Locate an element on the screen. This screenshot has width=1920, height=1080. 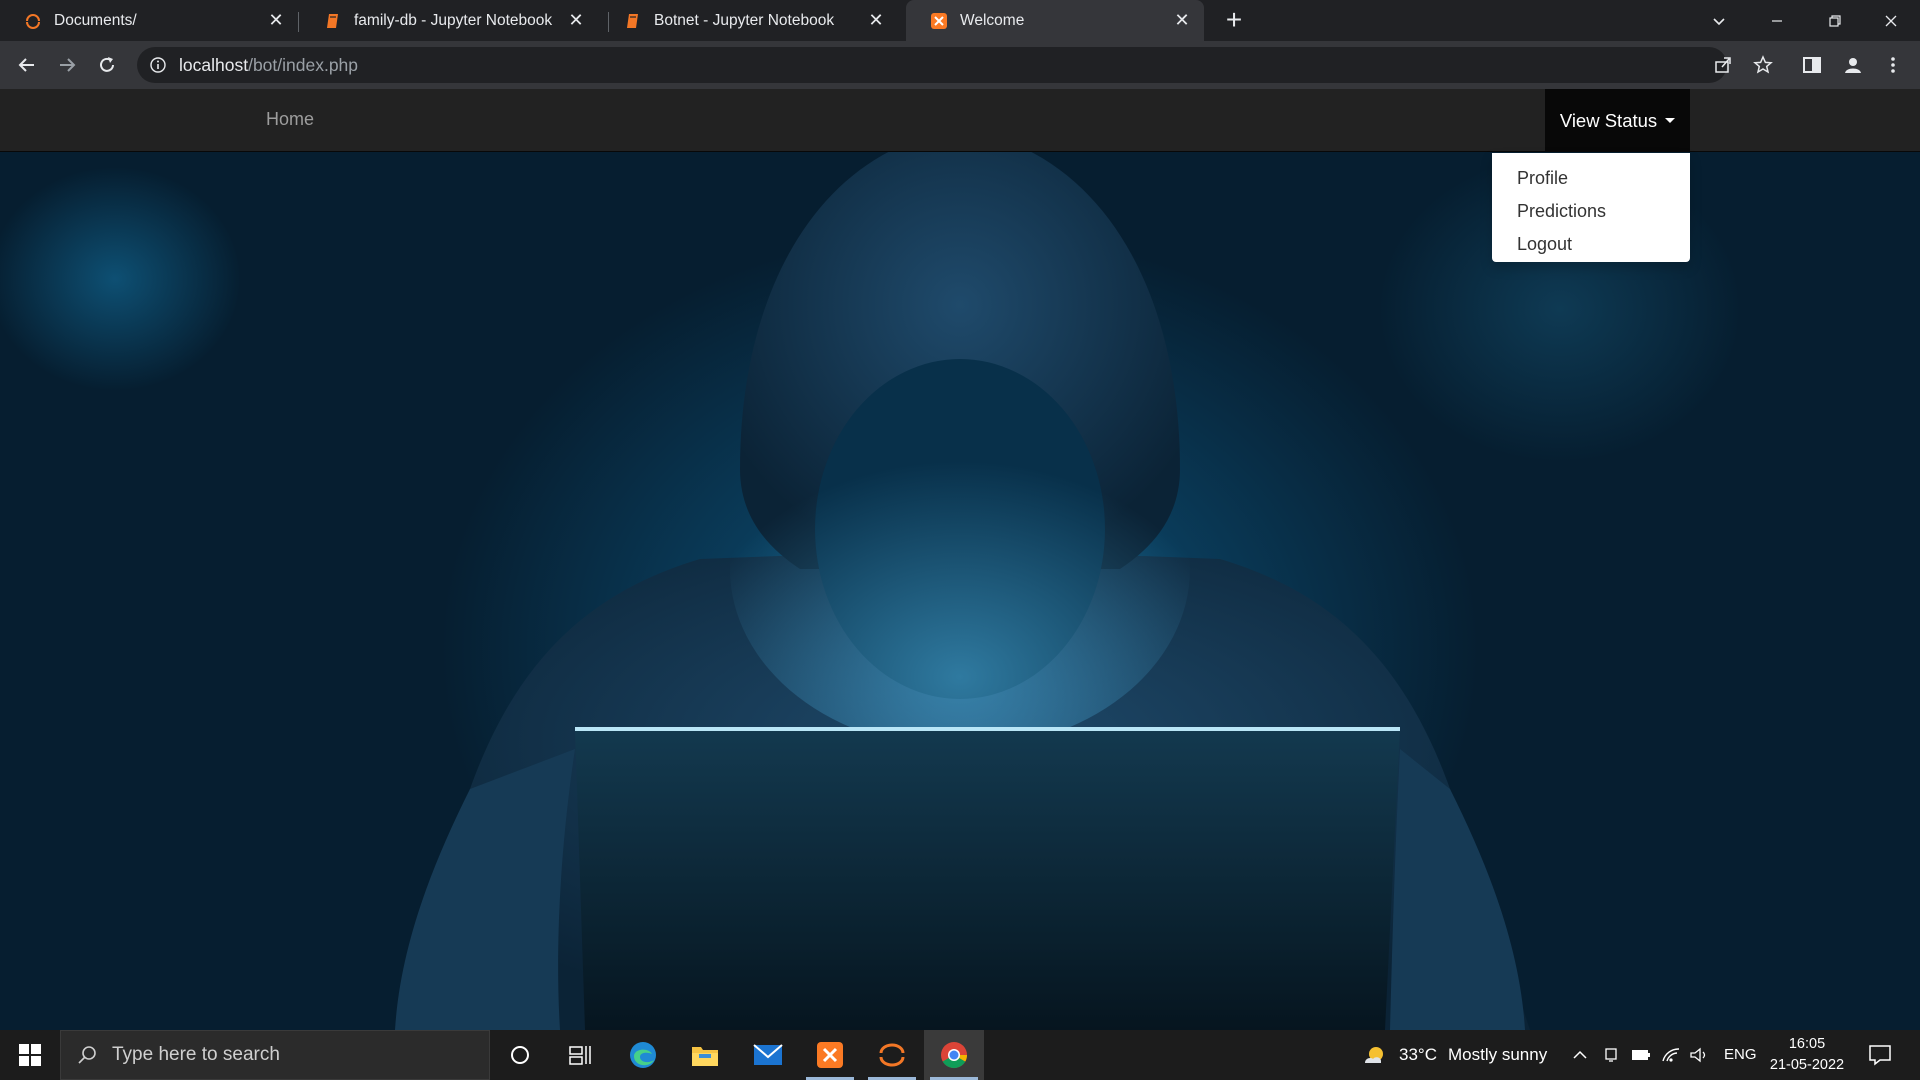
volume-icon is located at coordinates (1699, 1055).